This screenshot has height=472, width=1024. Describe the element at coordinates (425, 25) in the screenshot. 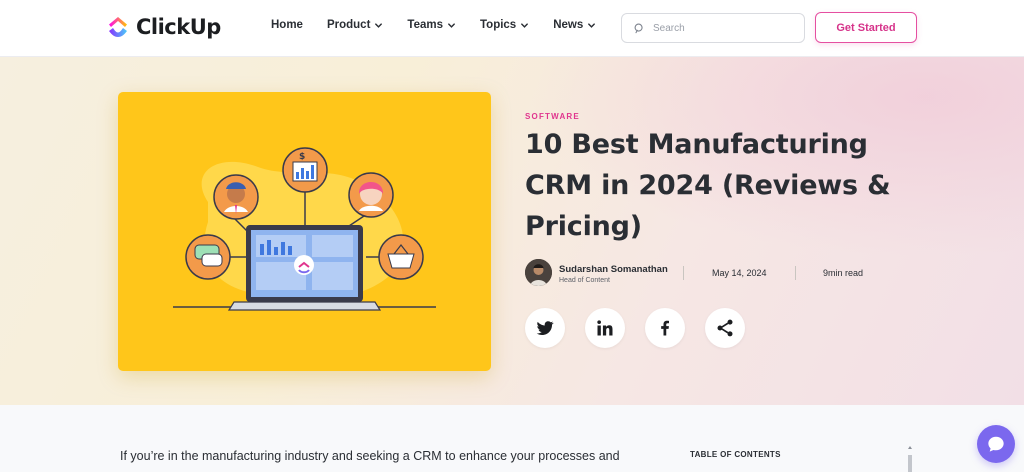

I see `menu-item-label: Teams` at that location.